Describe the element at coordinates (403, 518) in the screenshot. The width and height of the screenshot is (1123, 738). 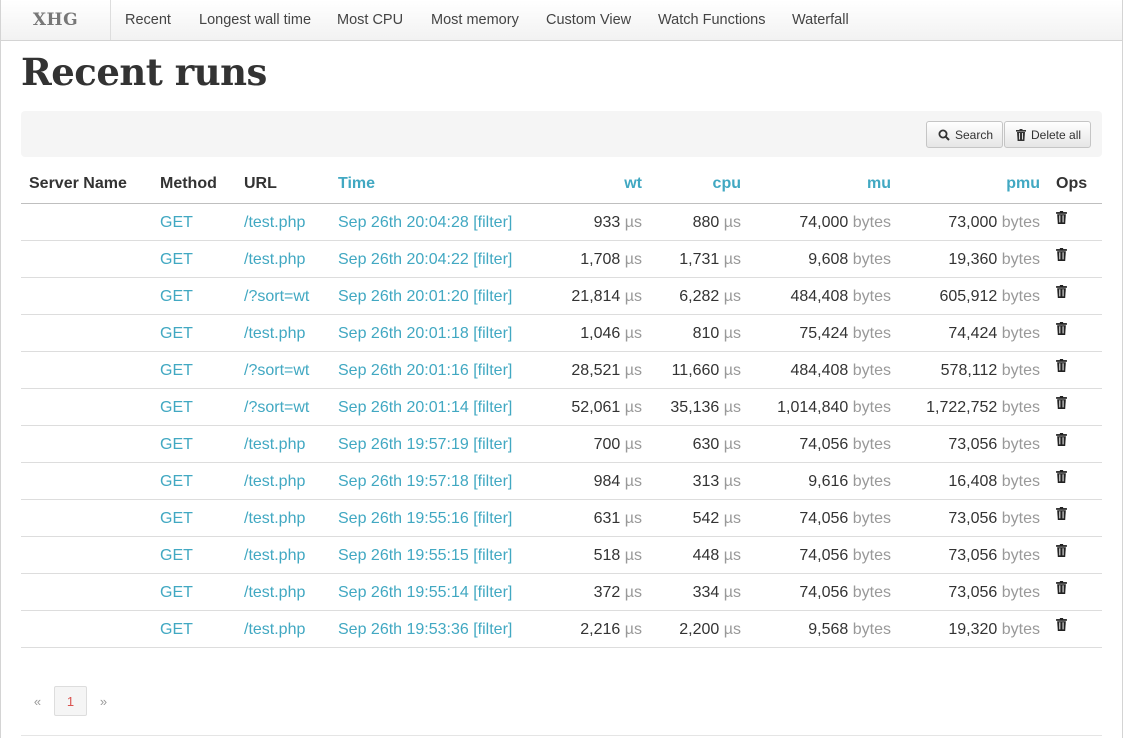
I see `time-link: Sep 26th 19:55:16` at that location.